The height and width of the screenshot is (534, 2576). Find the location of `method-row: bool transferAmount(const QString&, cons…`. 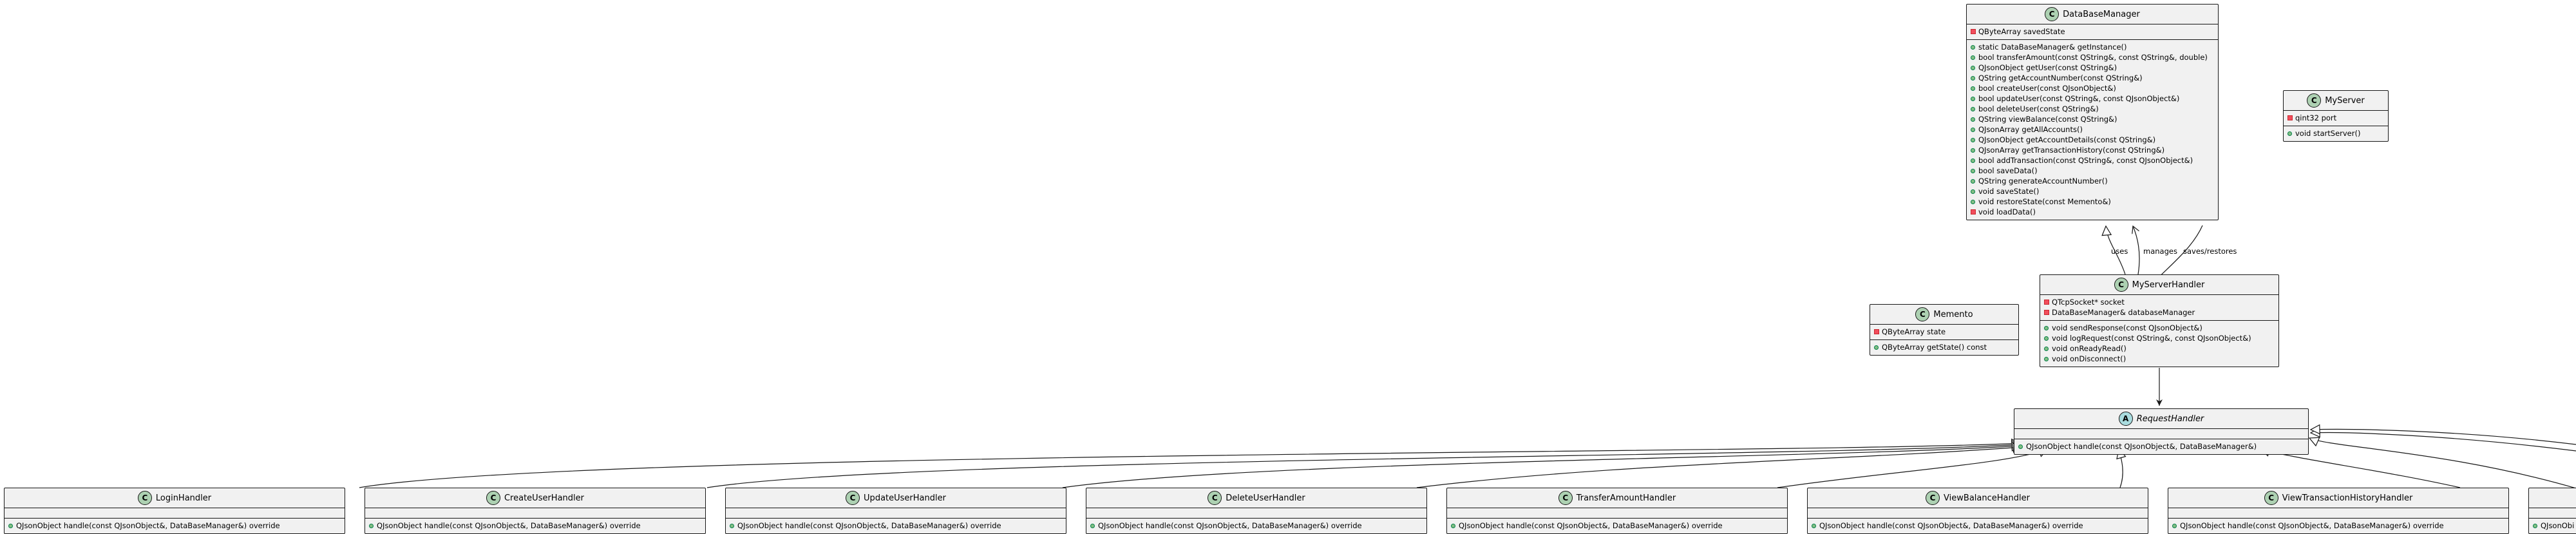

method-row: bool transferAmount(const QString&, cons… is located at coordinates (2092, 57).